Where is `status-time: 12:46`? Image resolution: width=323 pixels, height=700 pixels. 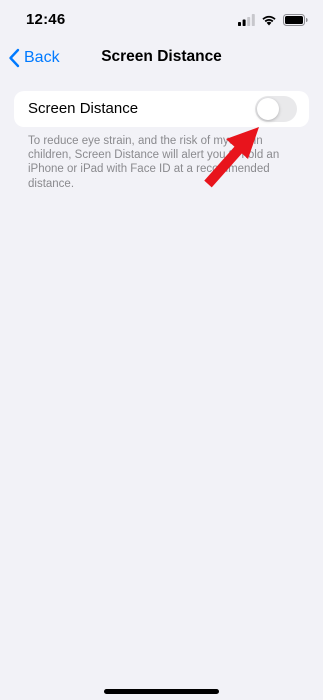 status-time: 12:46 is located at coordinates (46, 19).